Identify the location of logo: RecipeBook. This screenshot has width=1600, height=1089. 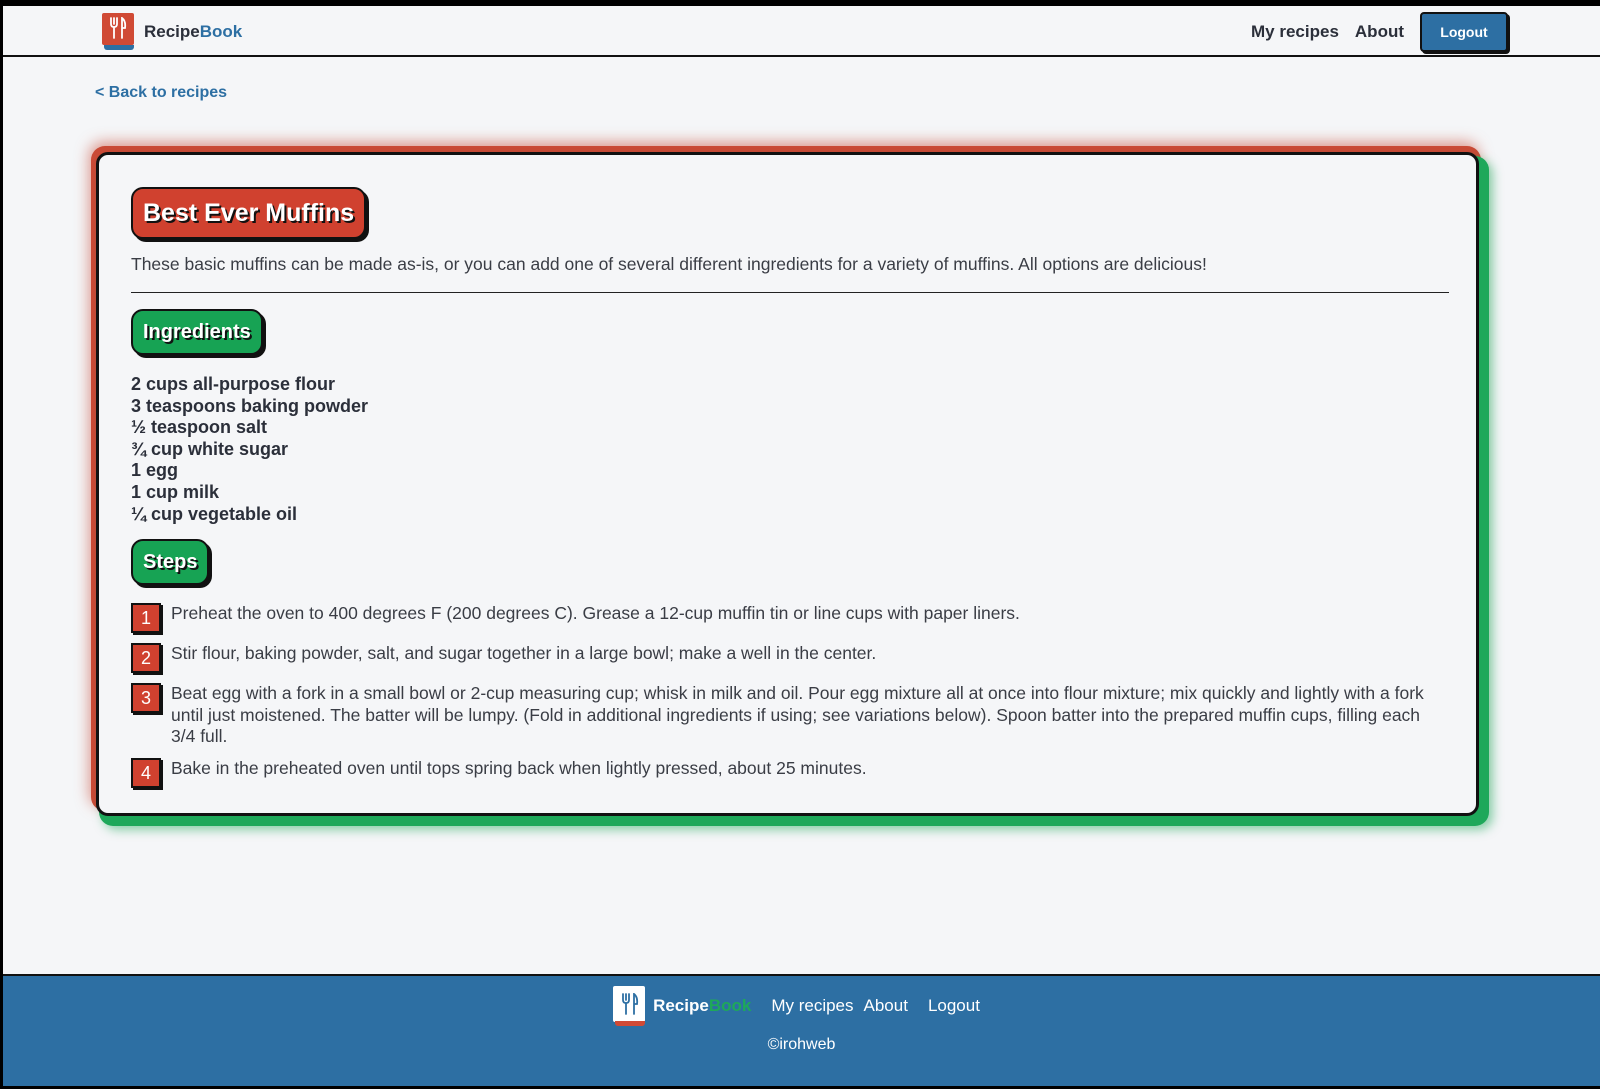
(172, 31).